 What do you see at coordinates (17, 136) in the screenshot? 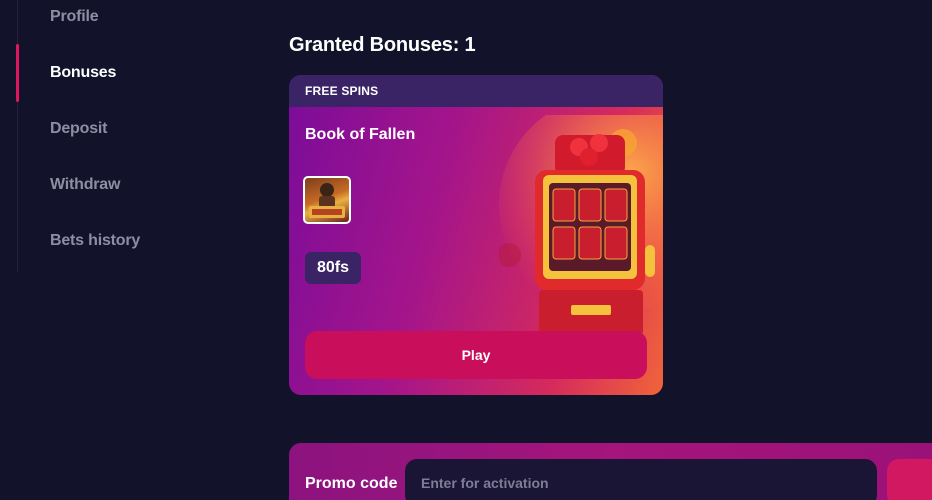
I see `sidebar-divider` at bounding box center [17, 136].